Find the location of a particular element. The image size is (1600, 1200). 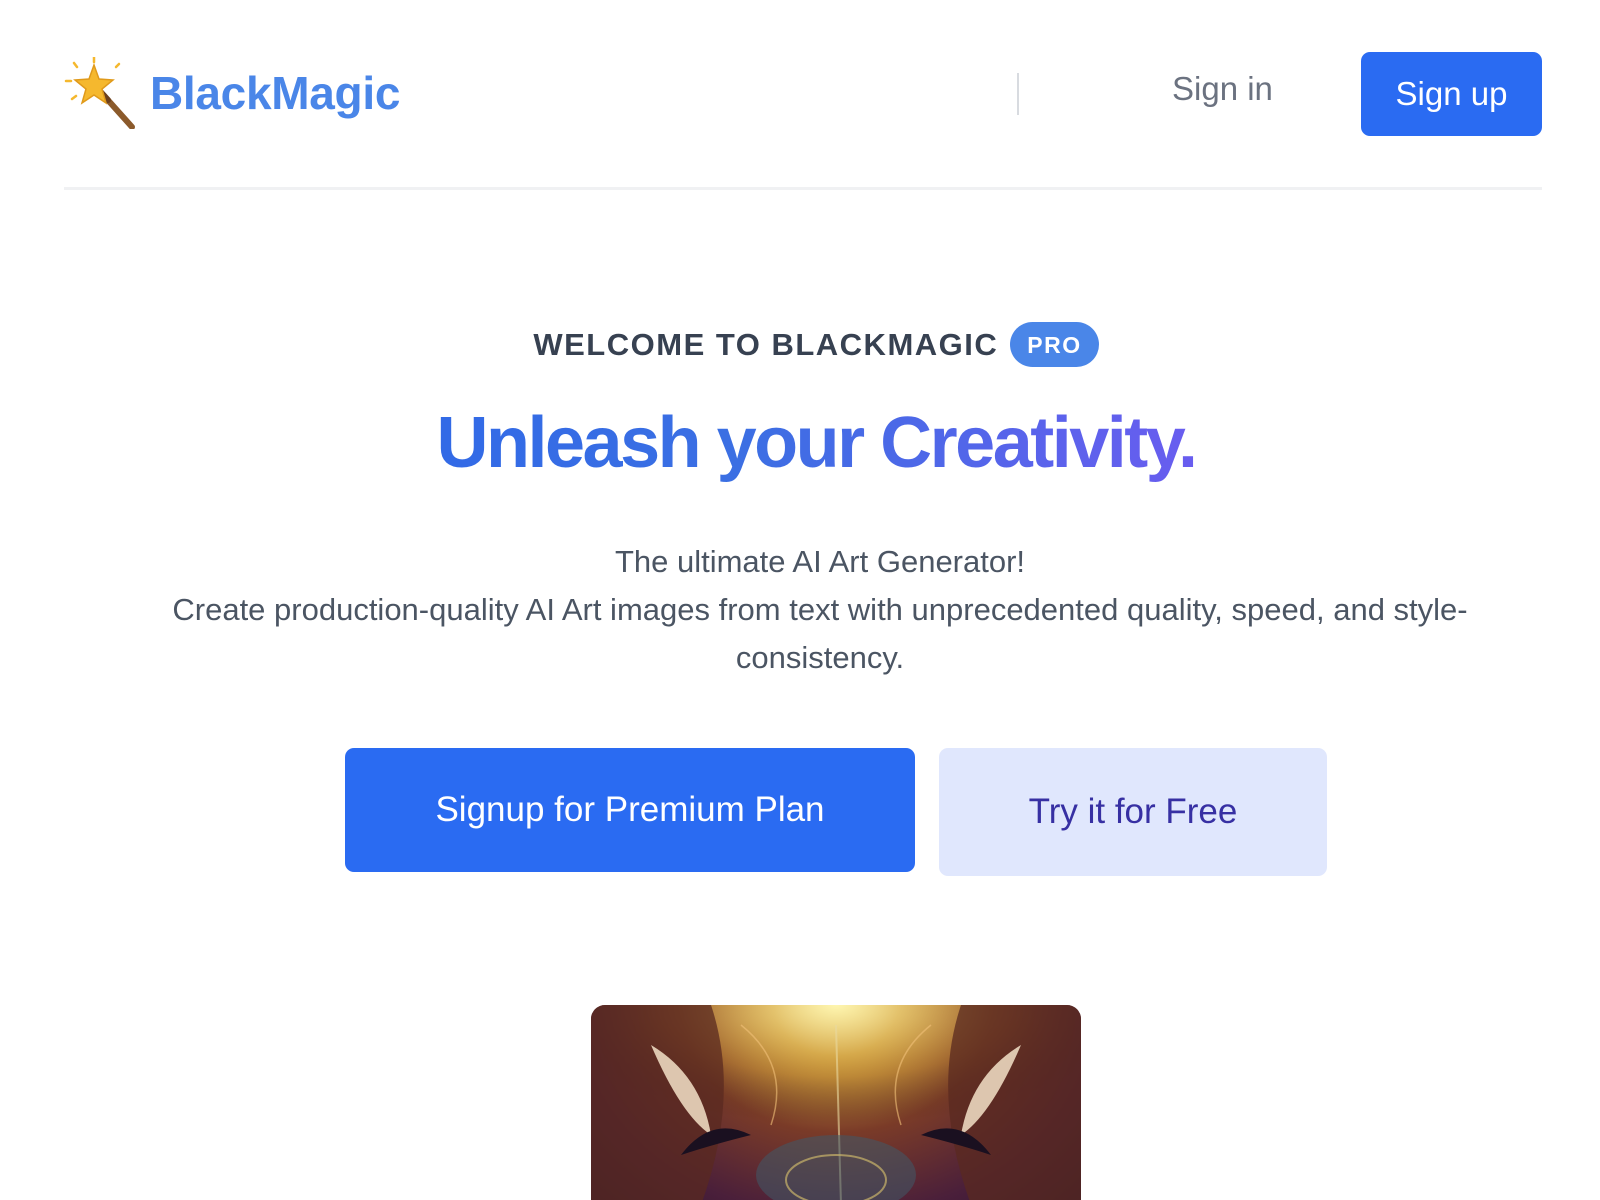

nav-divider is located at coordinates (1018, 94).